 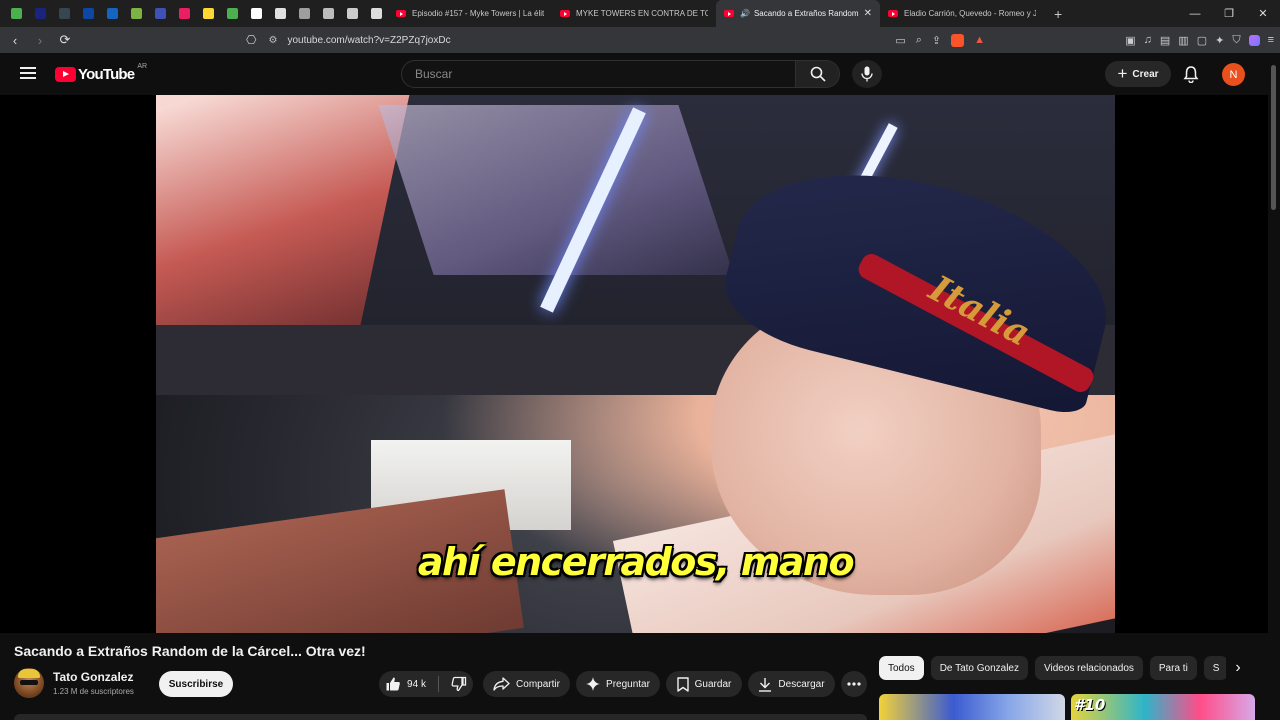 I want to click on wallet-icon: ▢, so click(x=1202, y=40).